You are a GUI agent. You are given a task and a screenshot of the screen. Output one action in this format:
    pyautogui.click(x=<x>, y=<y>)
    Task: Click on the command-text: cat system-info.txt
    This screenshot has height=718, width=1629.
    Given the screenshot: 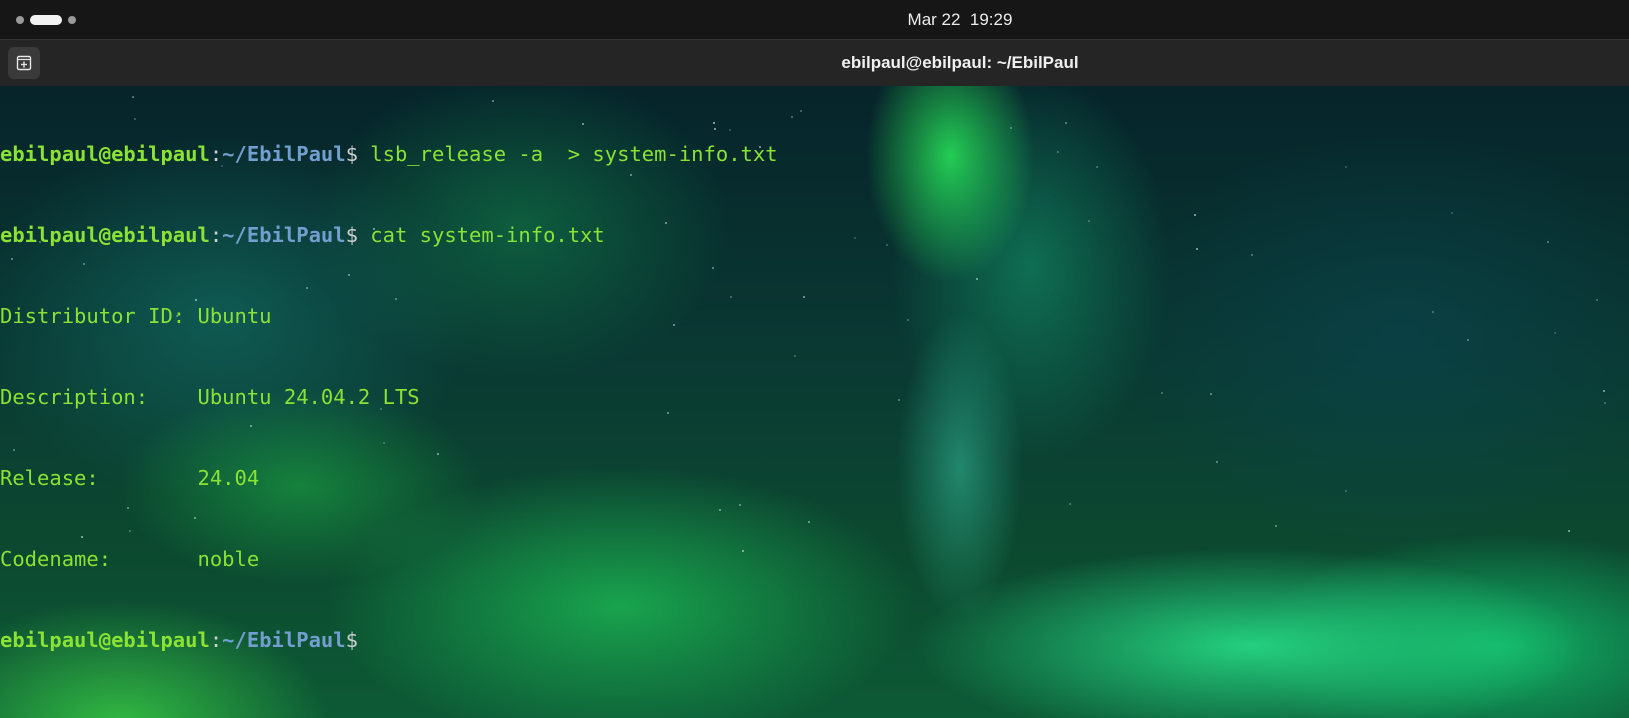 What is the action you would take?
    pyautogui.click(x=481, y=235)
    